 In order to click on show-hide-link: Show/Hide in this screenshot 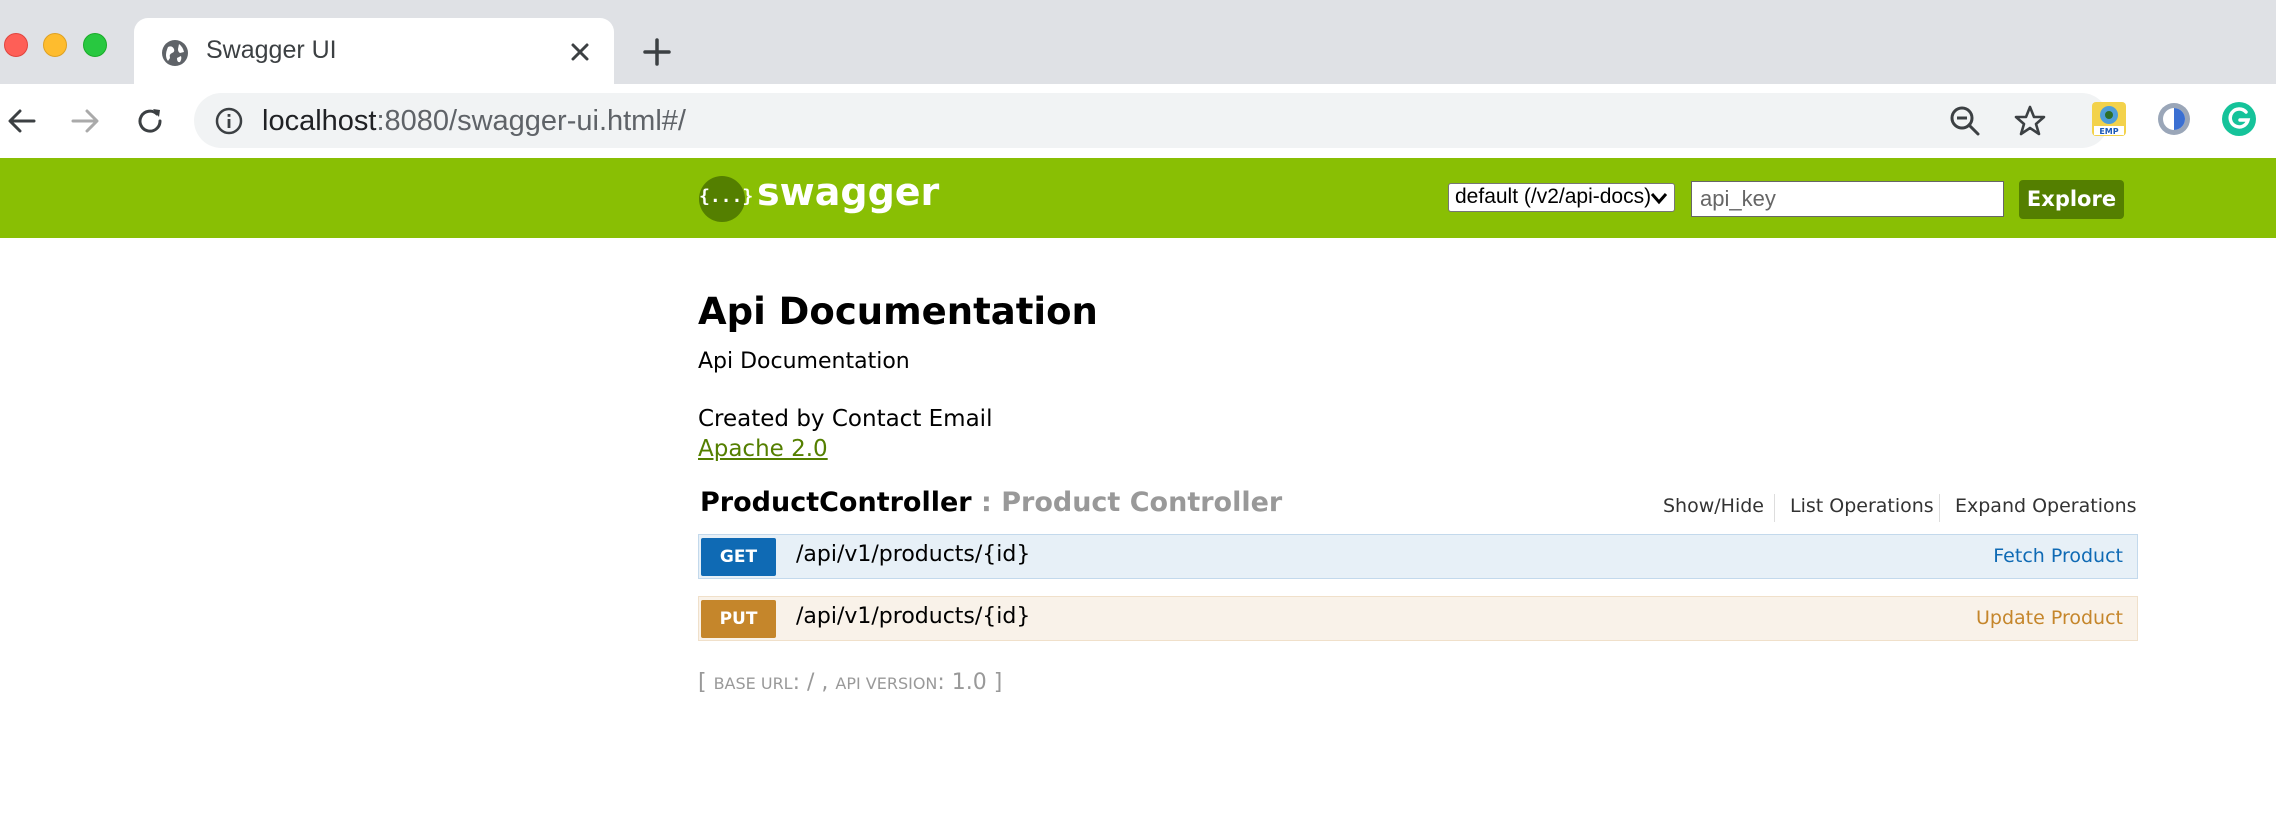, I will do `click(1713, 506)`.